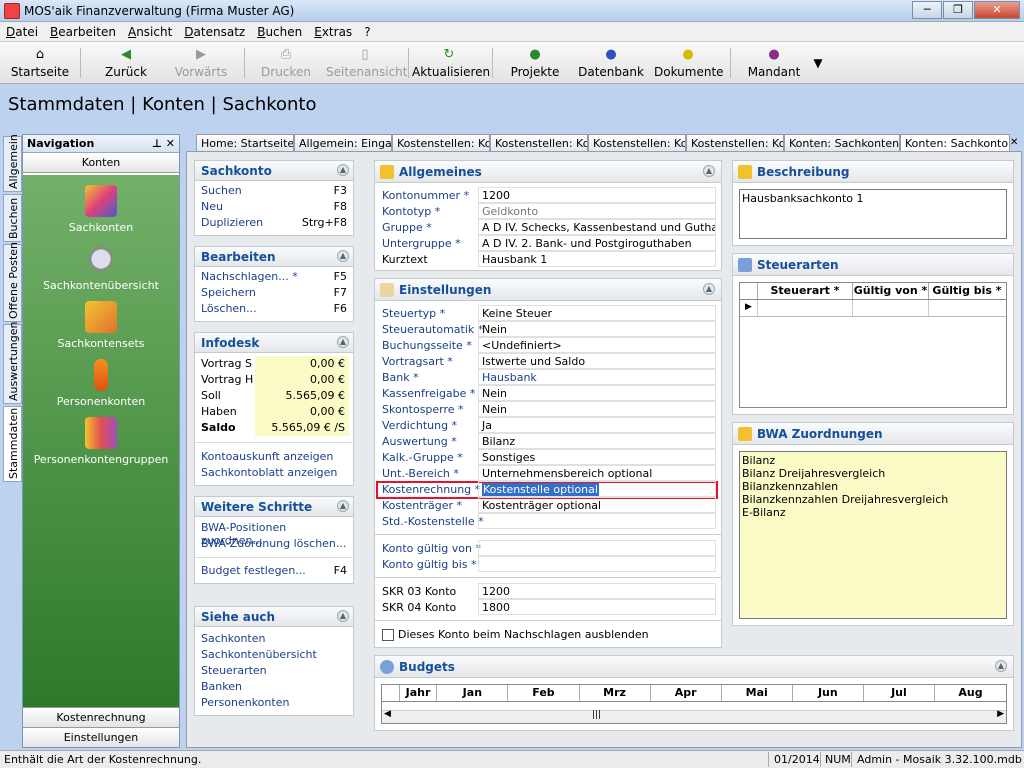 This screenshot has height=768, width=1024. Describe the element at coordinates (274, 473) in the screenshot. I see `link-sachkontoblatt: Sachkontoblatt anzeigen` at that location.